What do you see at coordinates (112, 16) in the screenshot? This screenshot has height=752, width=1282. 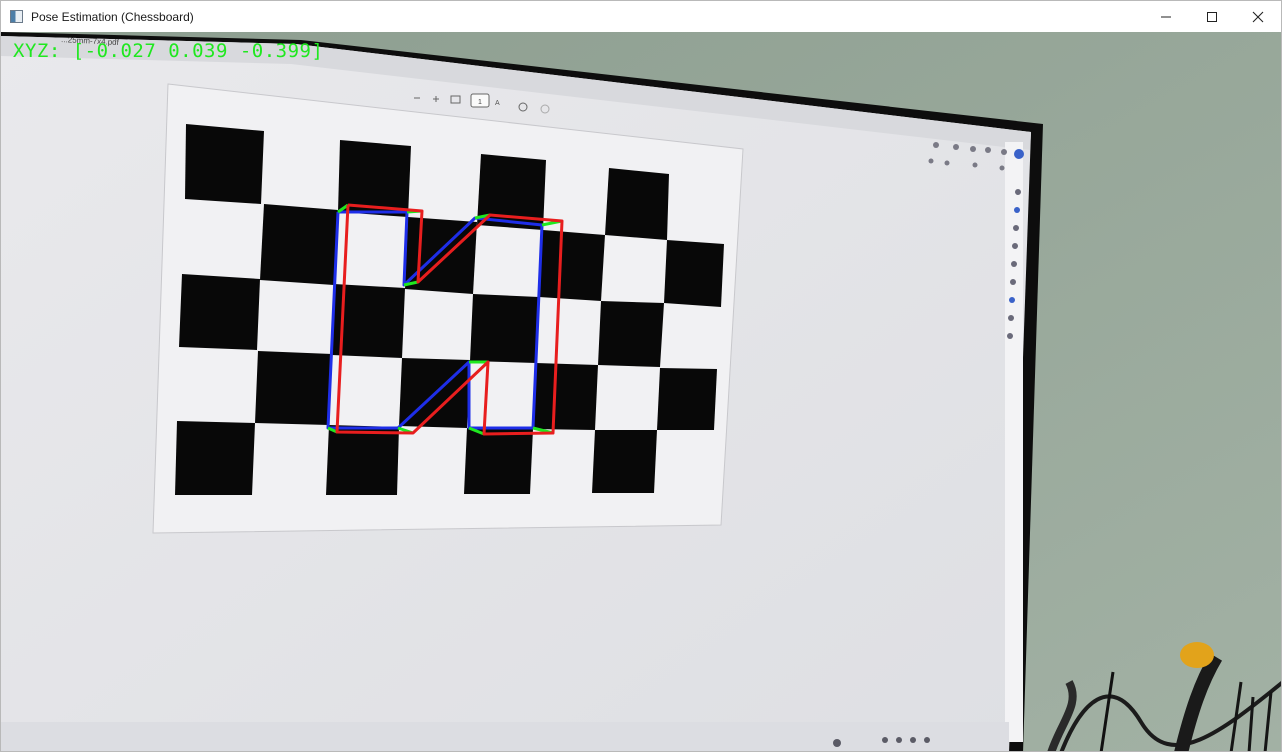 I see `window-title: Pose Estimation (Chessboard)` at bounding box center [112, 16].